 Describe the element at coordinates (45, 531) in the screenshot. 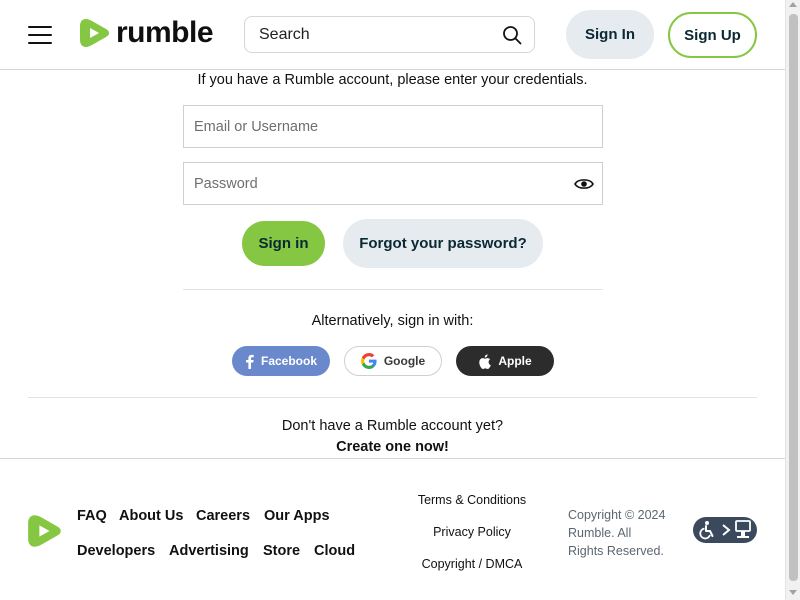

I see `footer-rumble-logo-icon` at that location.